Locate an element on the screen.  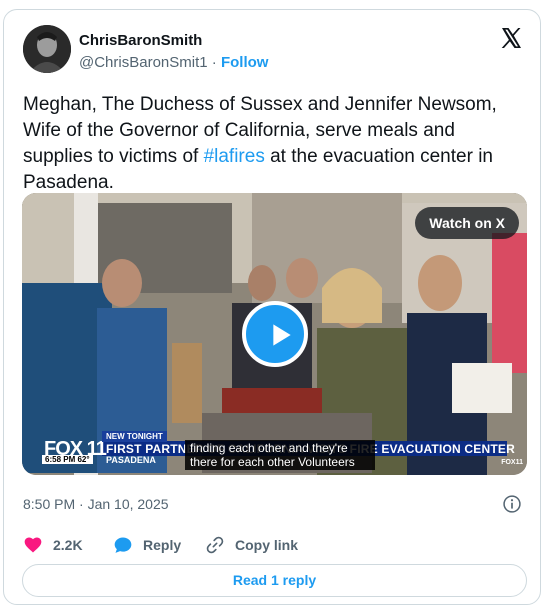
reply-button: Reply is located at coordinates (147, 545).